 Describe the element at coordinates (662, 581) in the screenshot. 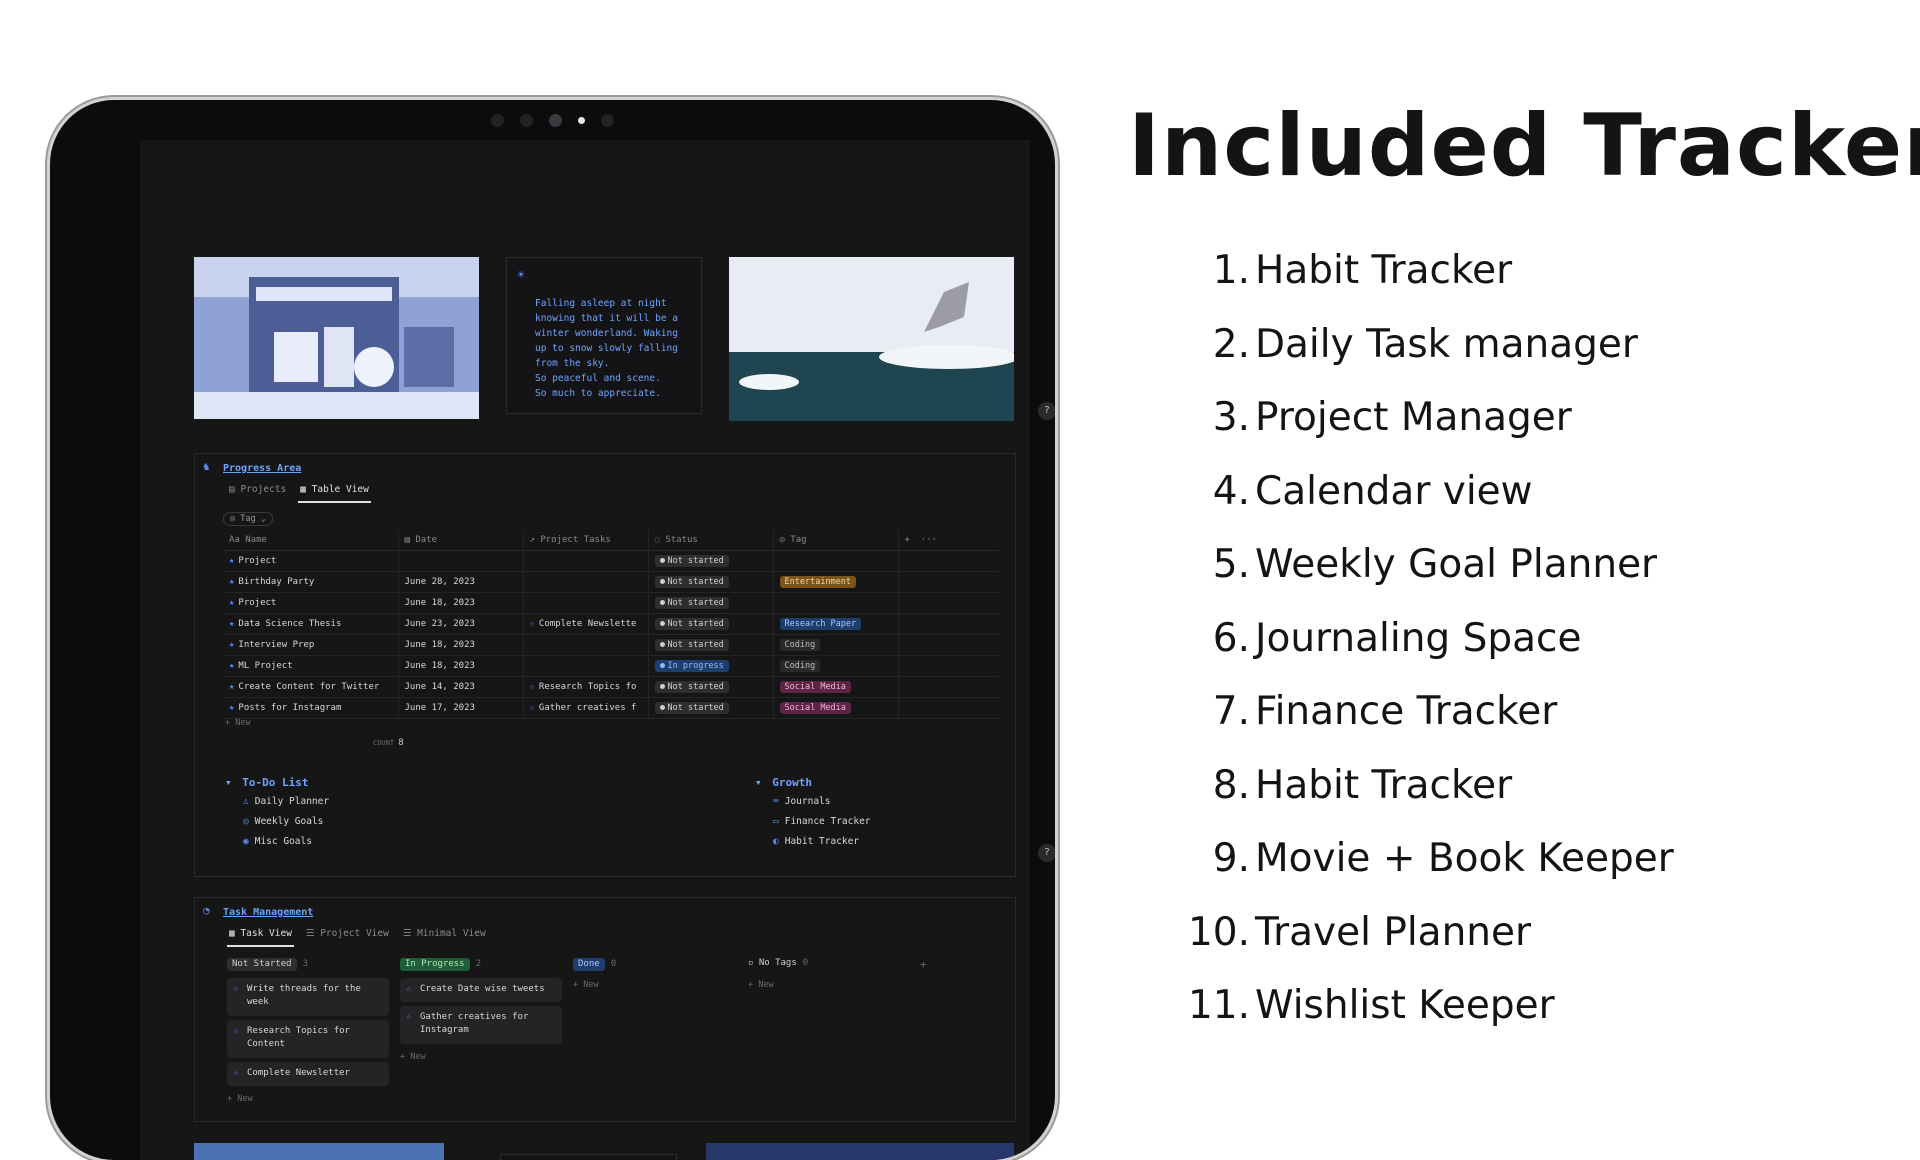

I see `status-dot` at that location.